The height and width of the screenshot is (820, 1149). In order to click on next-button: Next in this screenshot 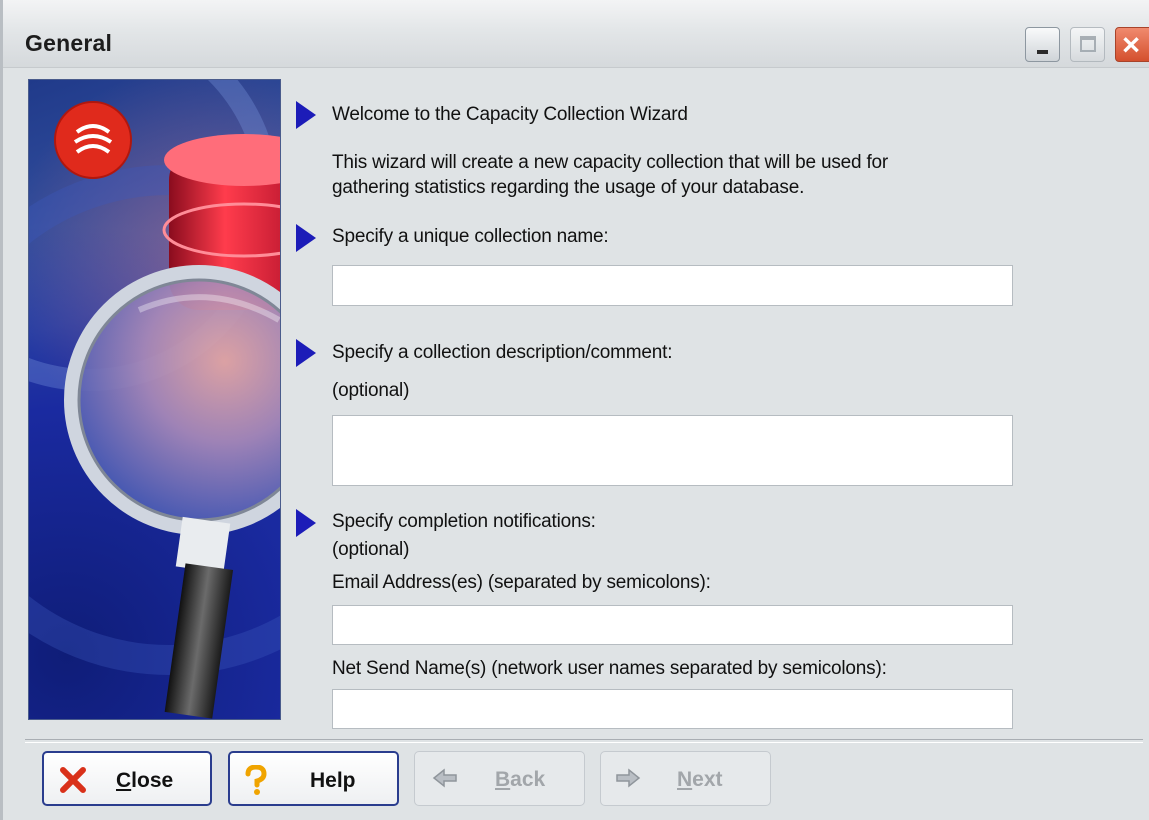, I will do `click(685, 778)`.